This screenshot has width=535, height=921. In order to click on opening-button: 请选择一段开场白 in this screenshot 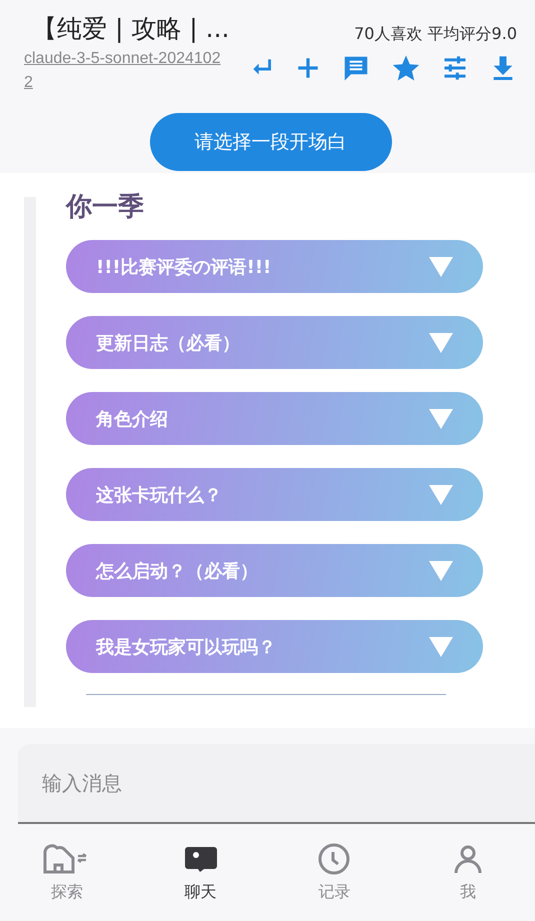, I will do `click(271, 142)`.